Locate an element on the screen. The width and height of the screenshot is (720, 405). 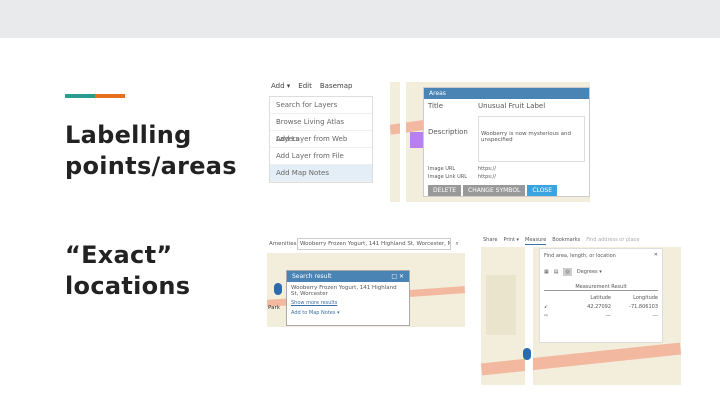
menu-item-add-map-notes: Add Map Notes is located at coordinates (321, 173).